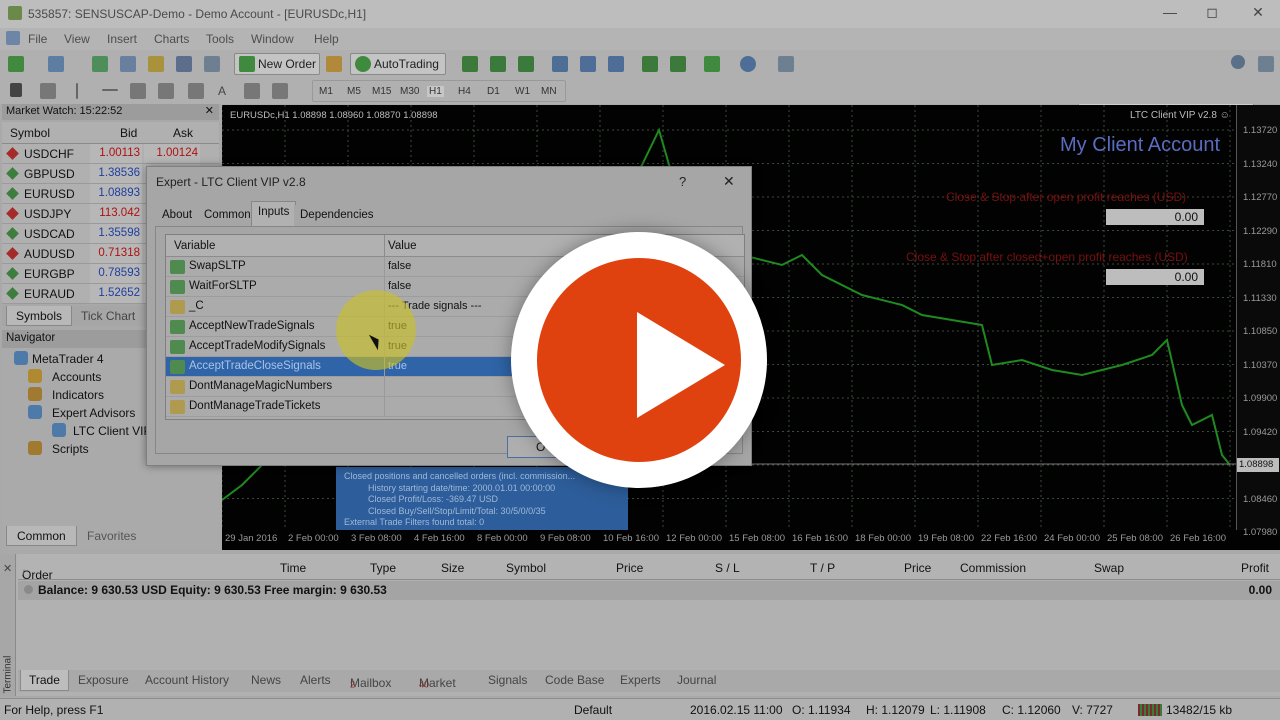 This screenshot has height=720, width=1280. I want to click on tab-dependencies: Dependencies, so click(337, 216).